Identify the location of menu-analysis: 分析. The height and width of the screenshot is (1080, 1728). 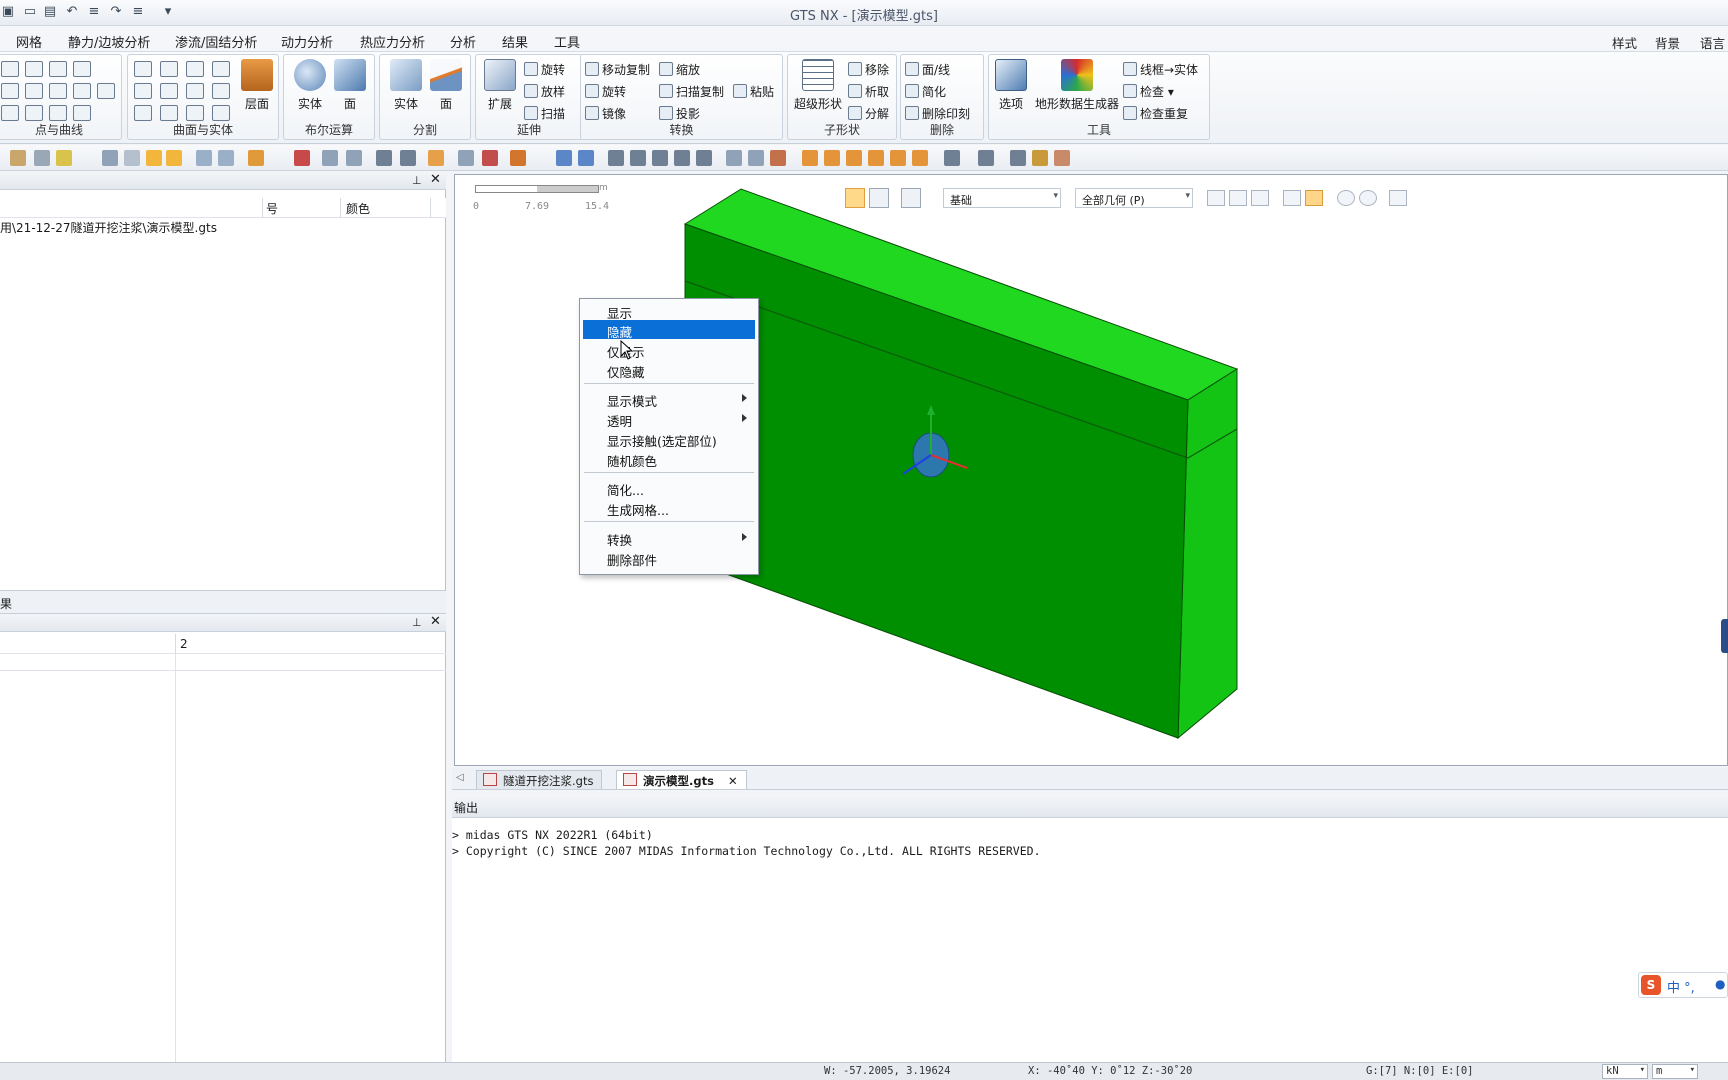
(463, 41).